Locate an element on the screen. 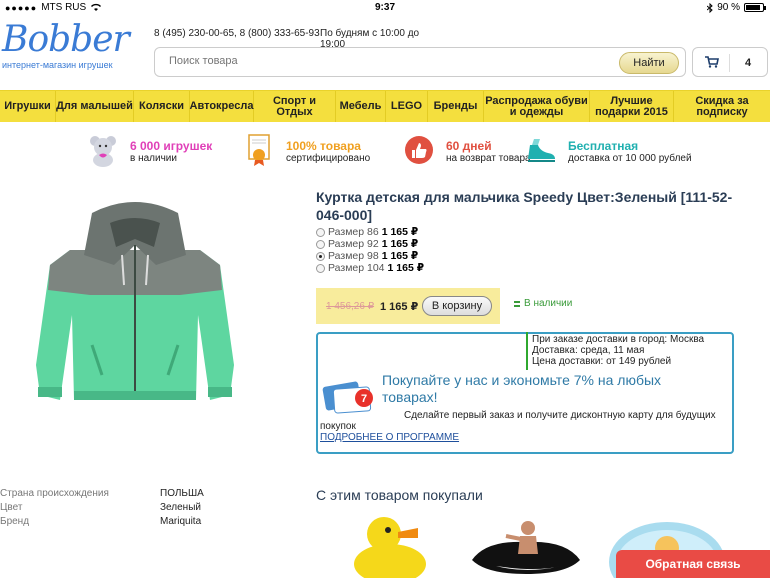 The image size is (770, 578). search-bar: Найти is located at coordinates (420, 62).